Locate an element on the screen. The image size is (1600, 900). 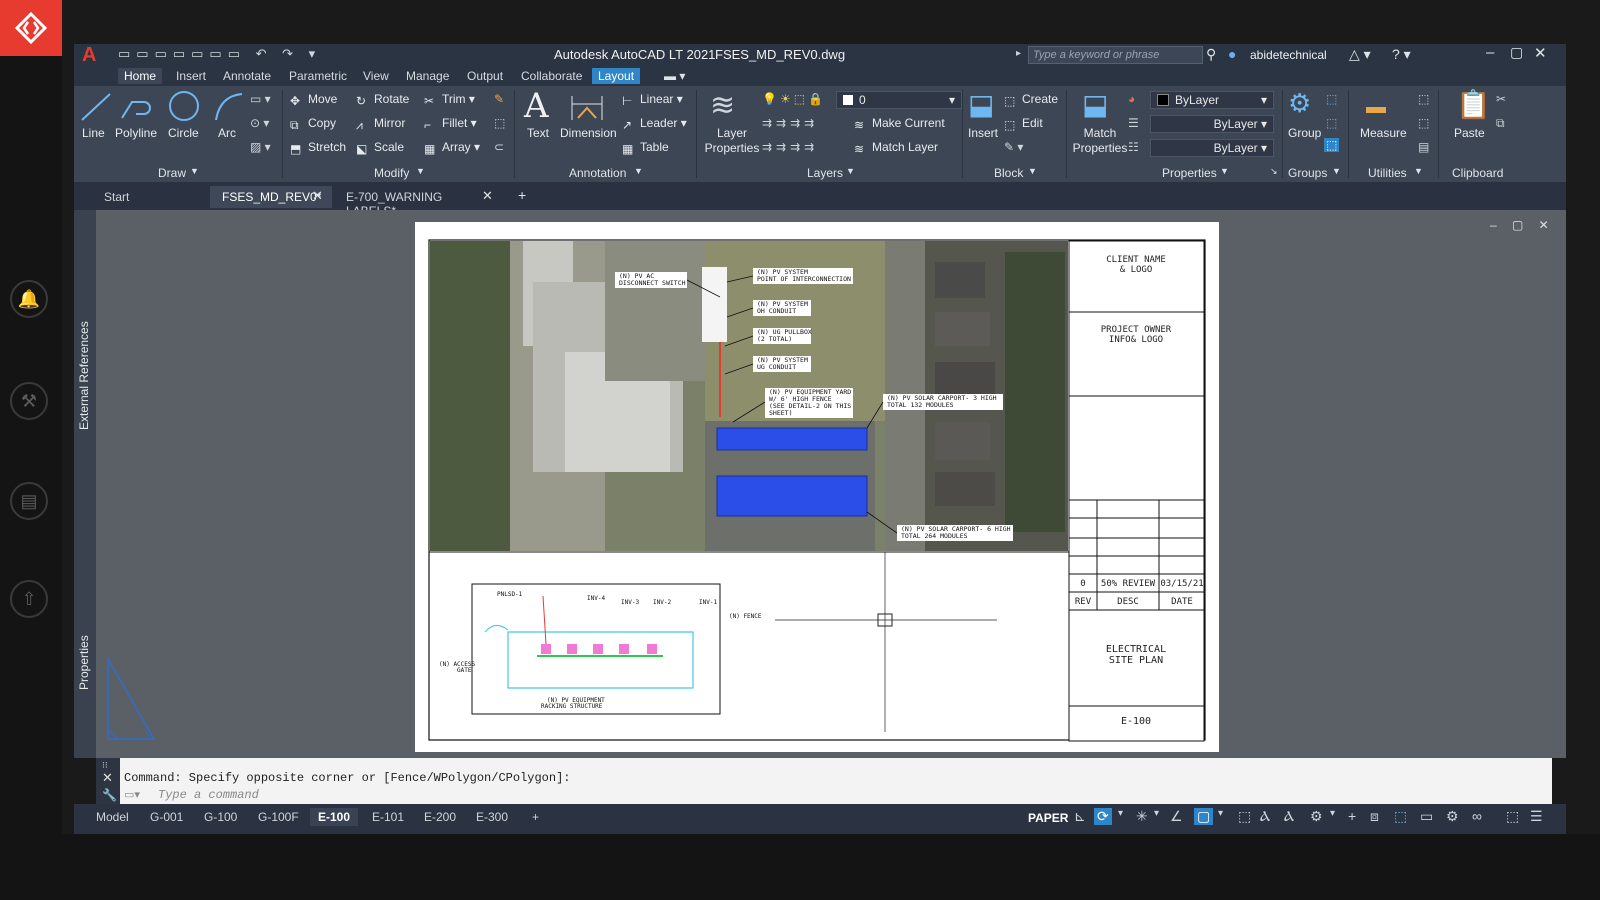
mirror-button: ⩘ Mirror is located at coordinates (380, 124).